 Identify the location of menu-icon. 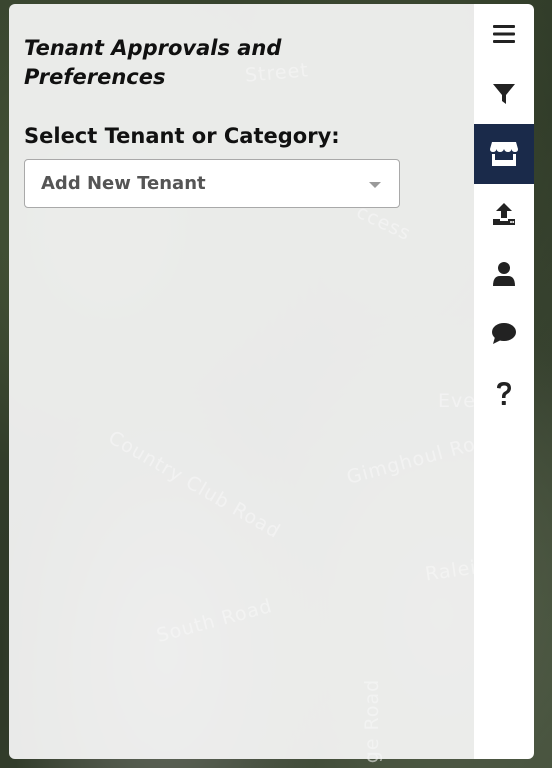
(504, 34).